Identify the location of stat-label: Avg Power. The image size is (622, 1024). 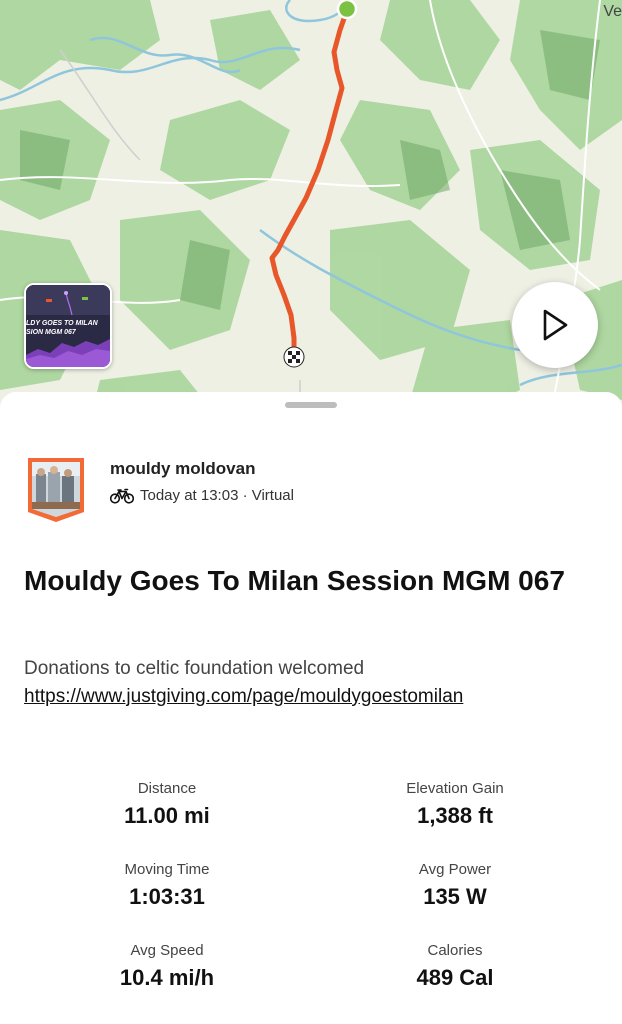
(455, 869).